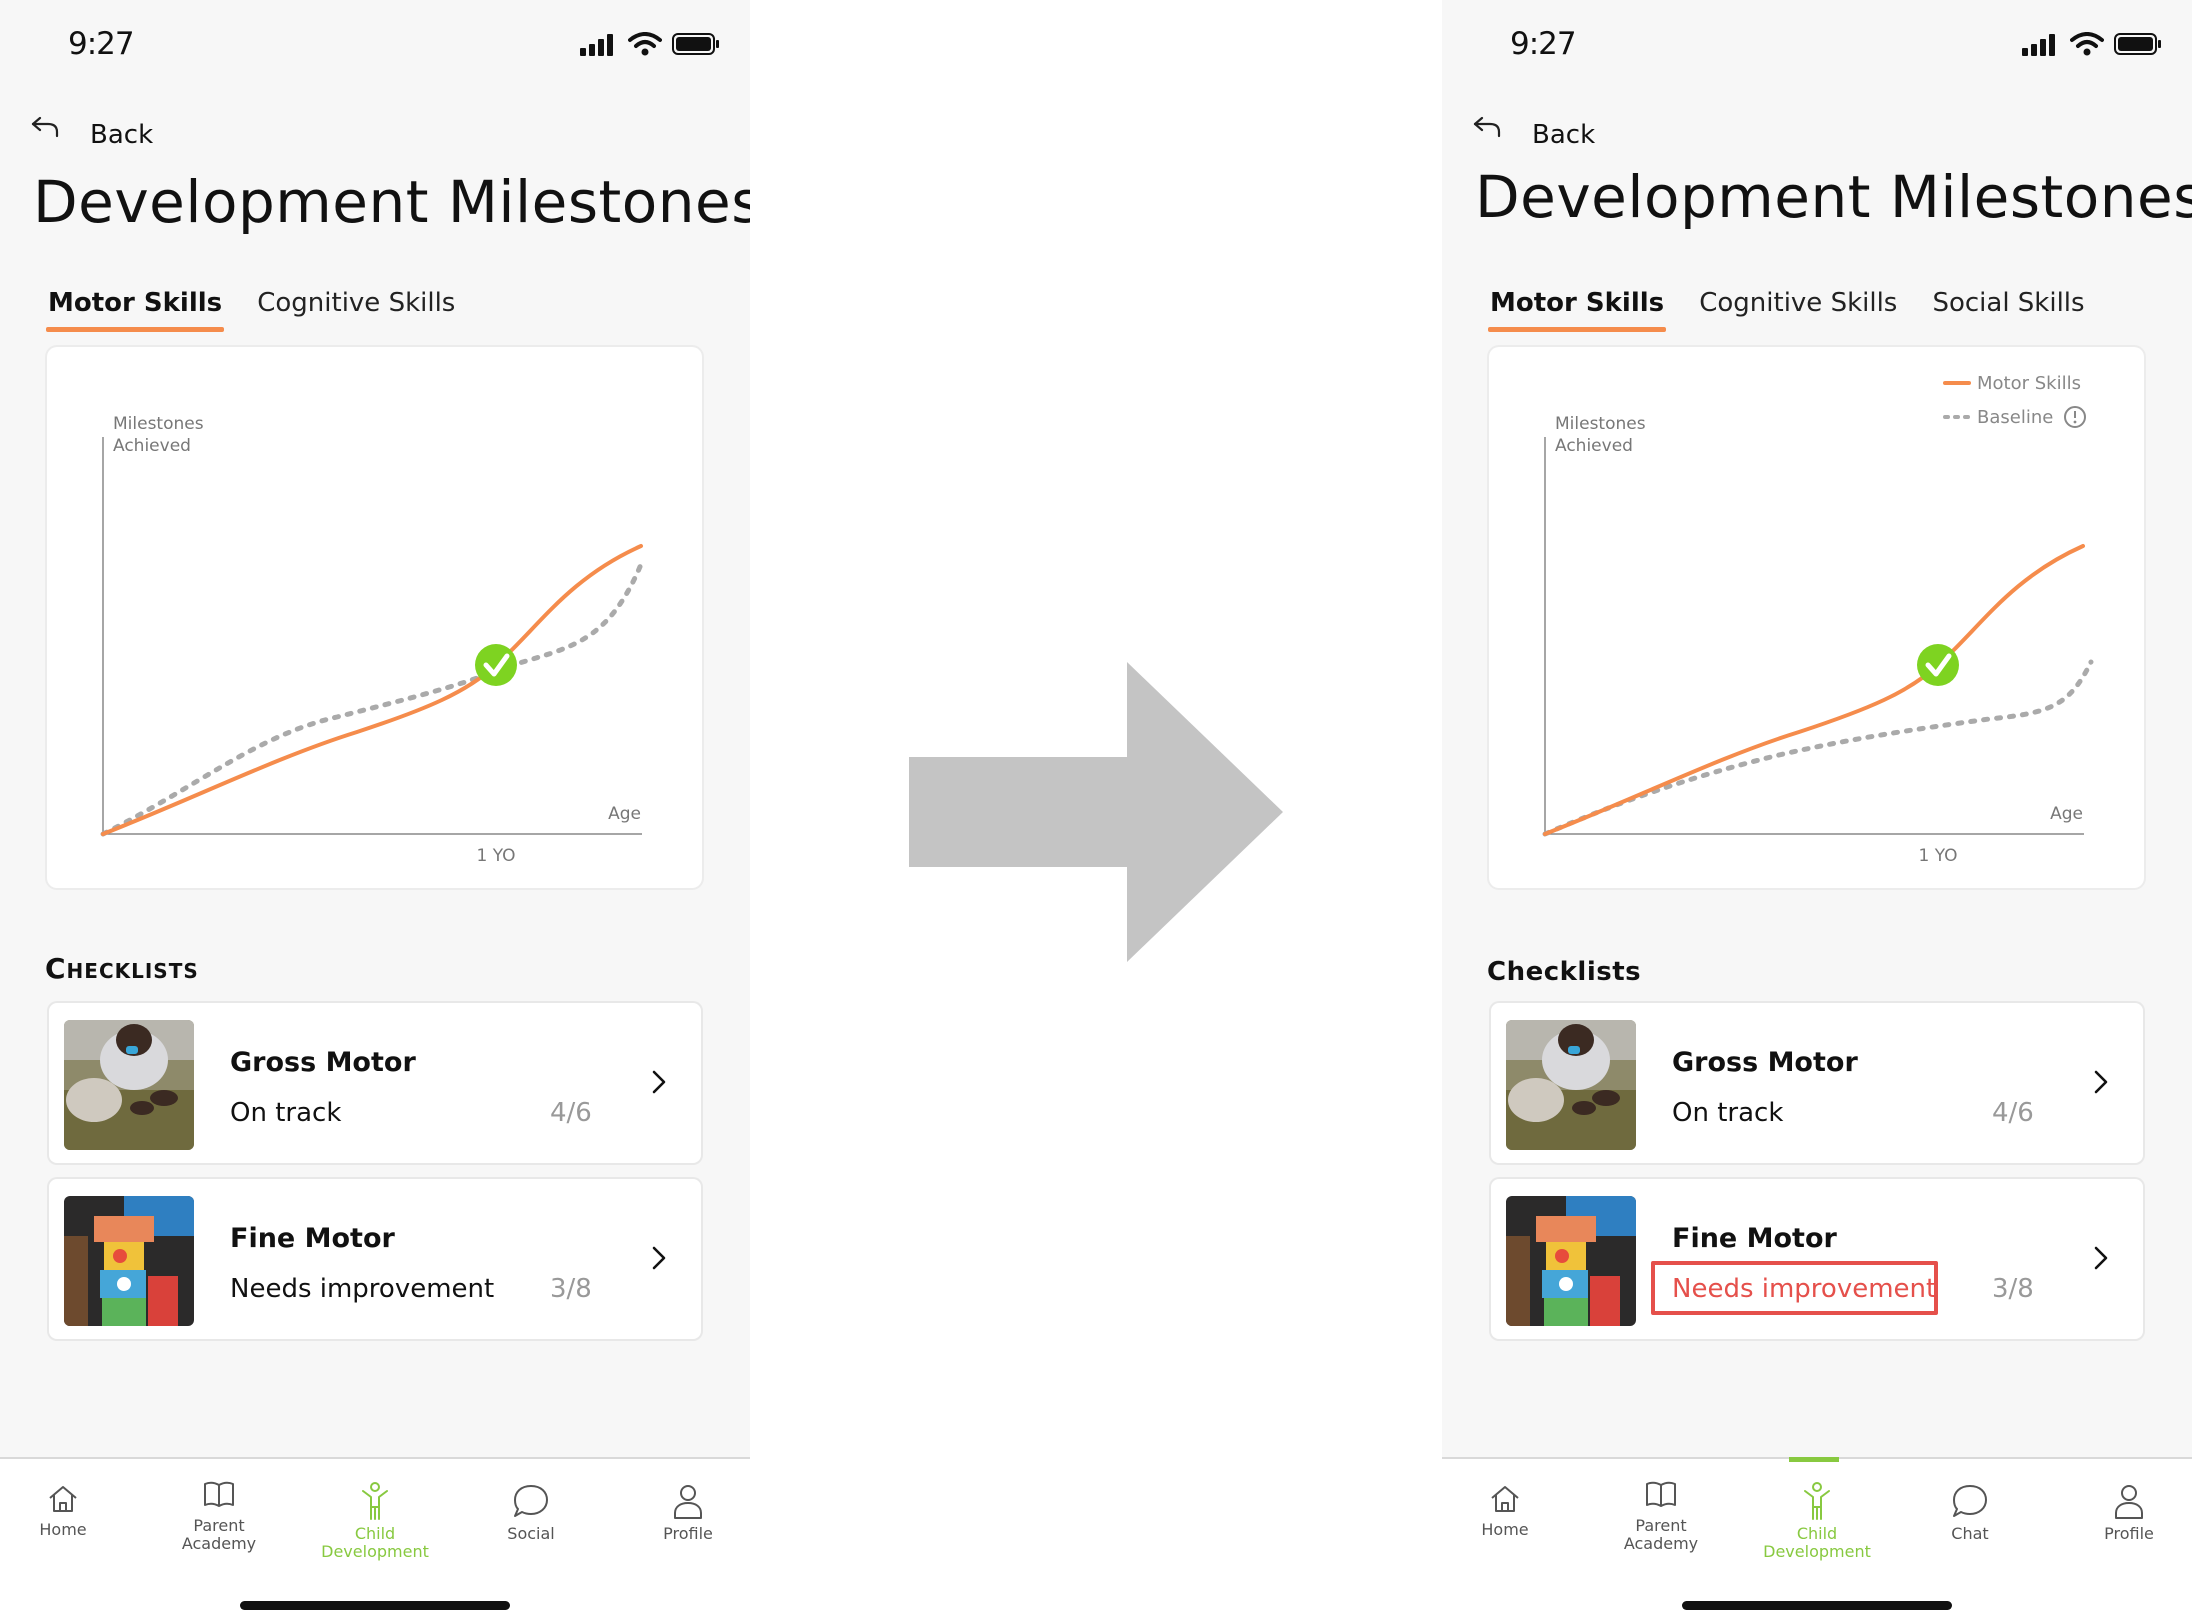 This screenshot has width=2192, height=1624. What do you see at coordinates (1487, 127) in the screenshot?
I see `back-arrow-icon` at bounding box center [1487, 127].